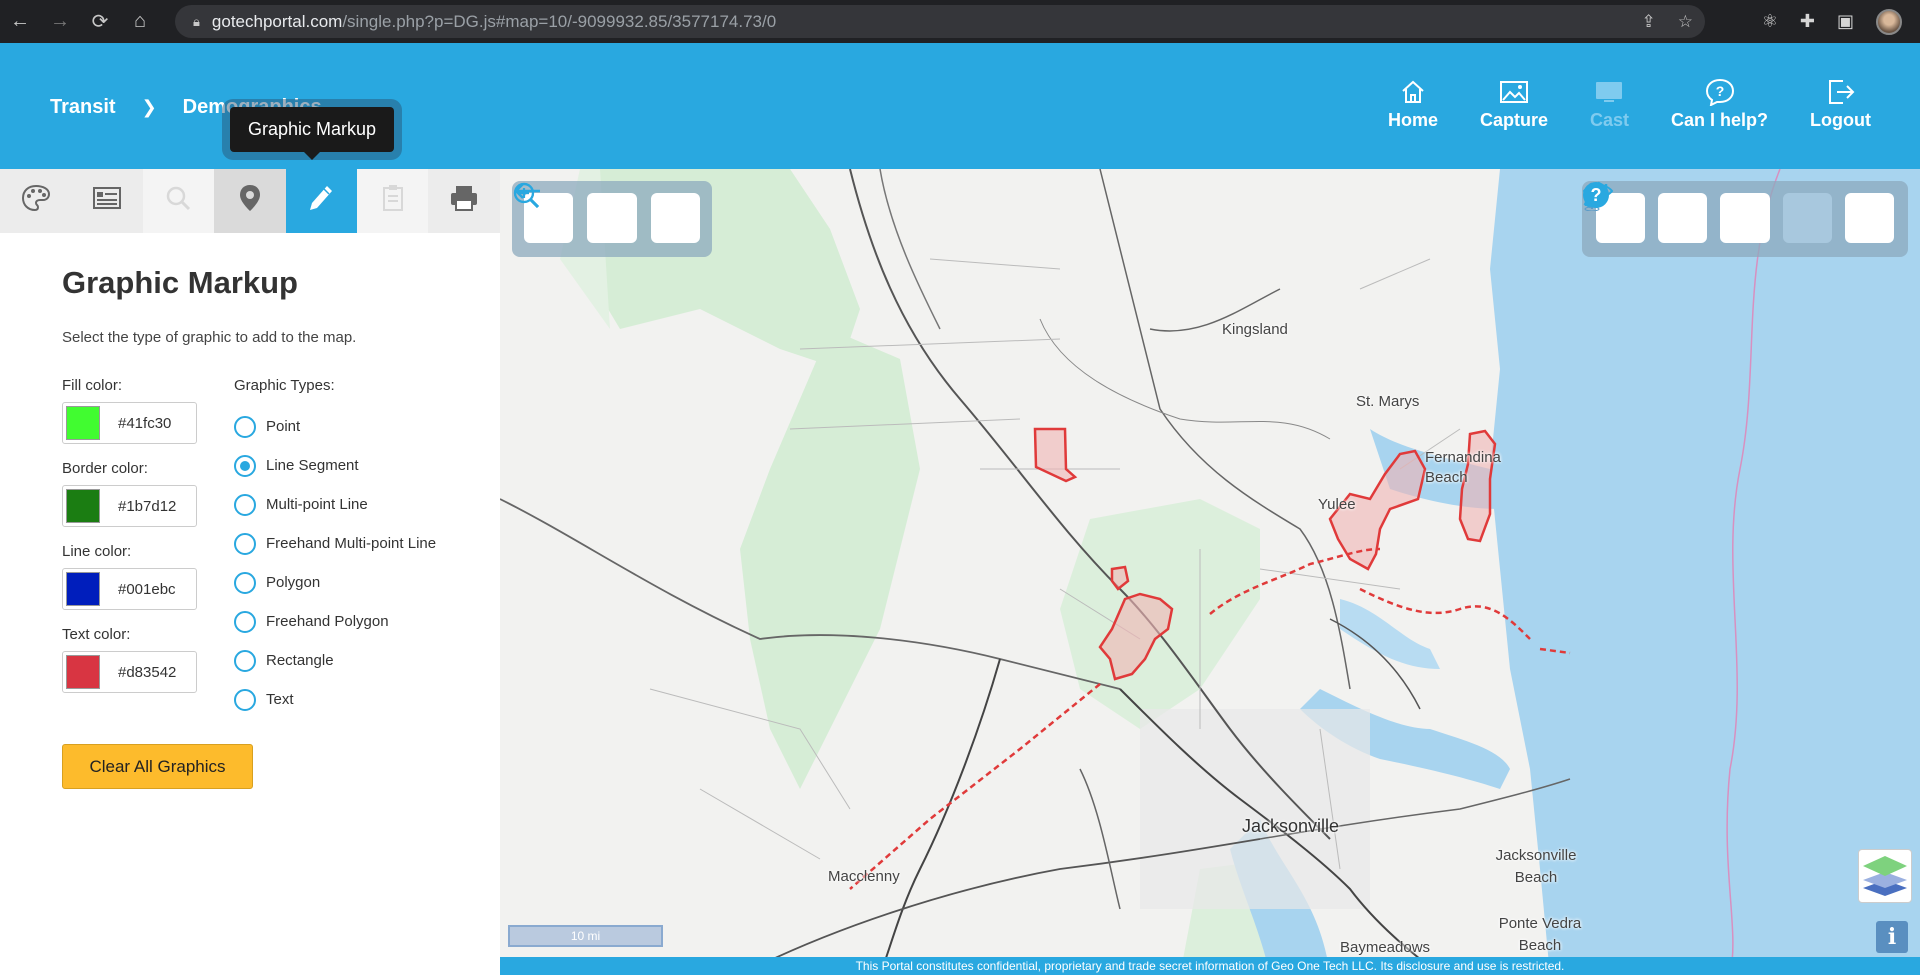 The width and height of the screenshot is (1920, 975). Describe the element at coordinates (1685, 22) in the screenshot. I see `bookmark-star-icon: ☆` at that location.